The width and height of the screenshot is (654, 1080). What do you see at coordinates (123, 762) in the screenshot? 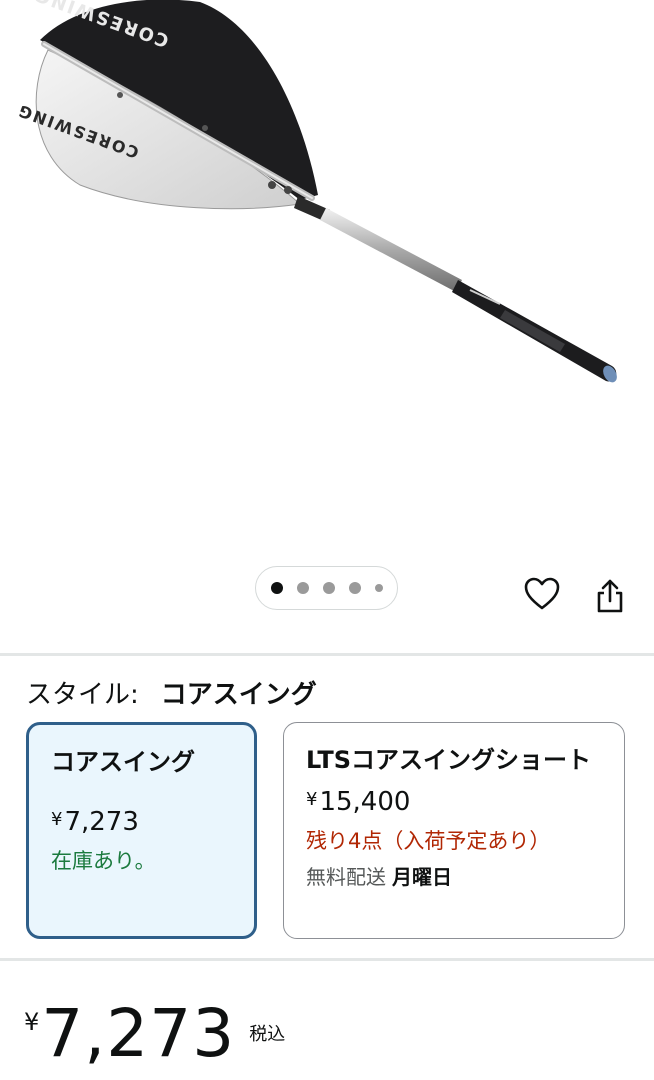
I see `style-option-title: コアスイング` at bounding box center [123, 762].